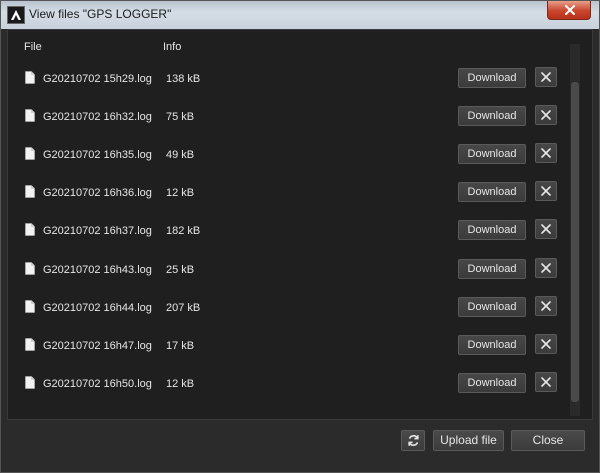 This screenshot has width=600, height=473. I want to click on scrollbar-thumb, so click(575, 242).